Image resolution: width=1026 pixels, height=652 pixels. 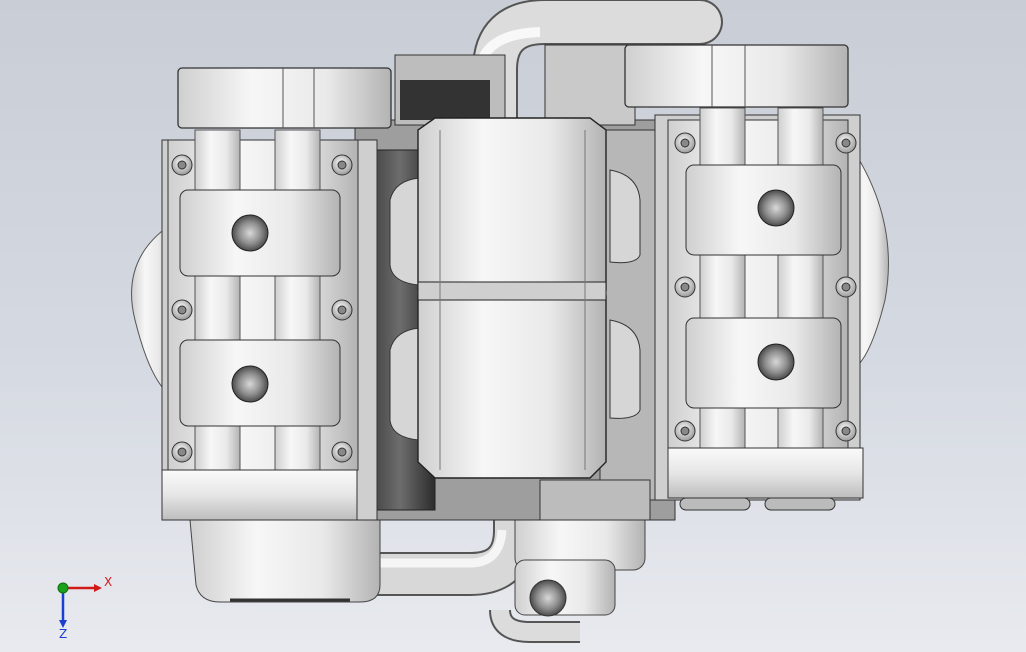 I want to click on cylinder-head-right, so click(x=759, y=309).